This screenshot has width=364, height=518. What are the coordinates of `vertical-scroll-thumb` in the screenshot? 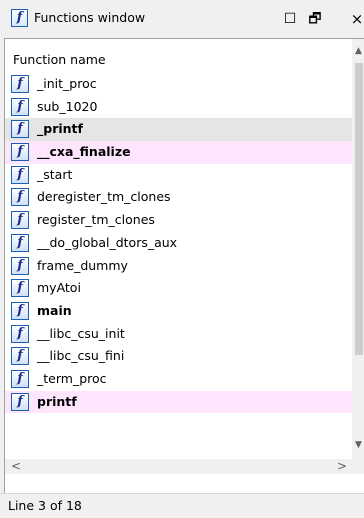 It's located at (359, 209).